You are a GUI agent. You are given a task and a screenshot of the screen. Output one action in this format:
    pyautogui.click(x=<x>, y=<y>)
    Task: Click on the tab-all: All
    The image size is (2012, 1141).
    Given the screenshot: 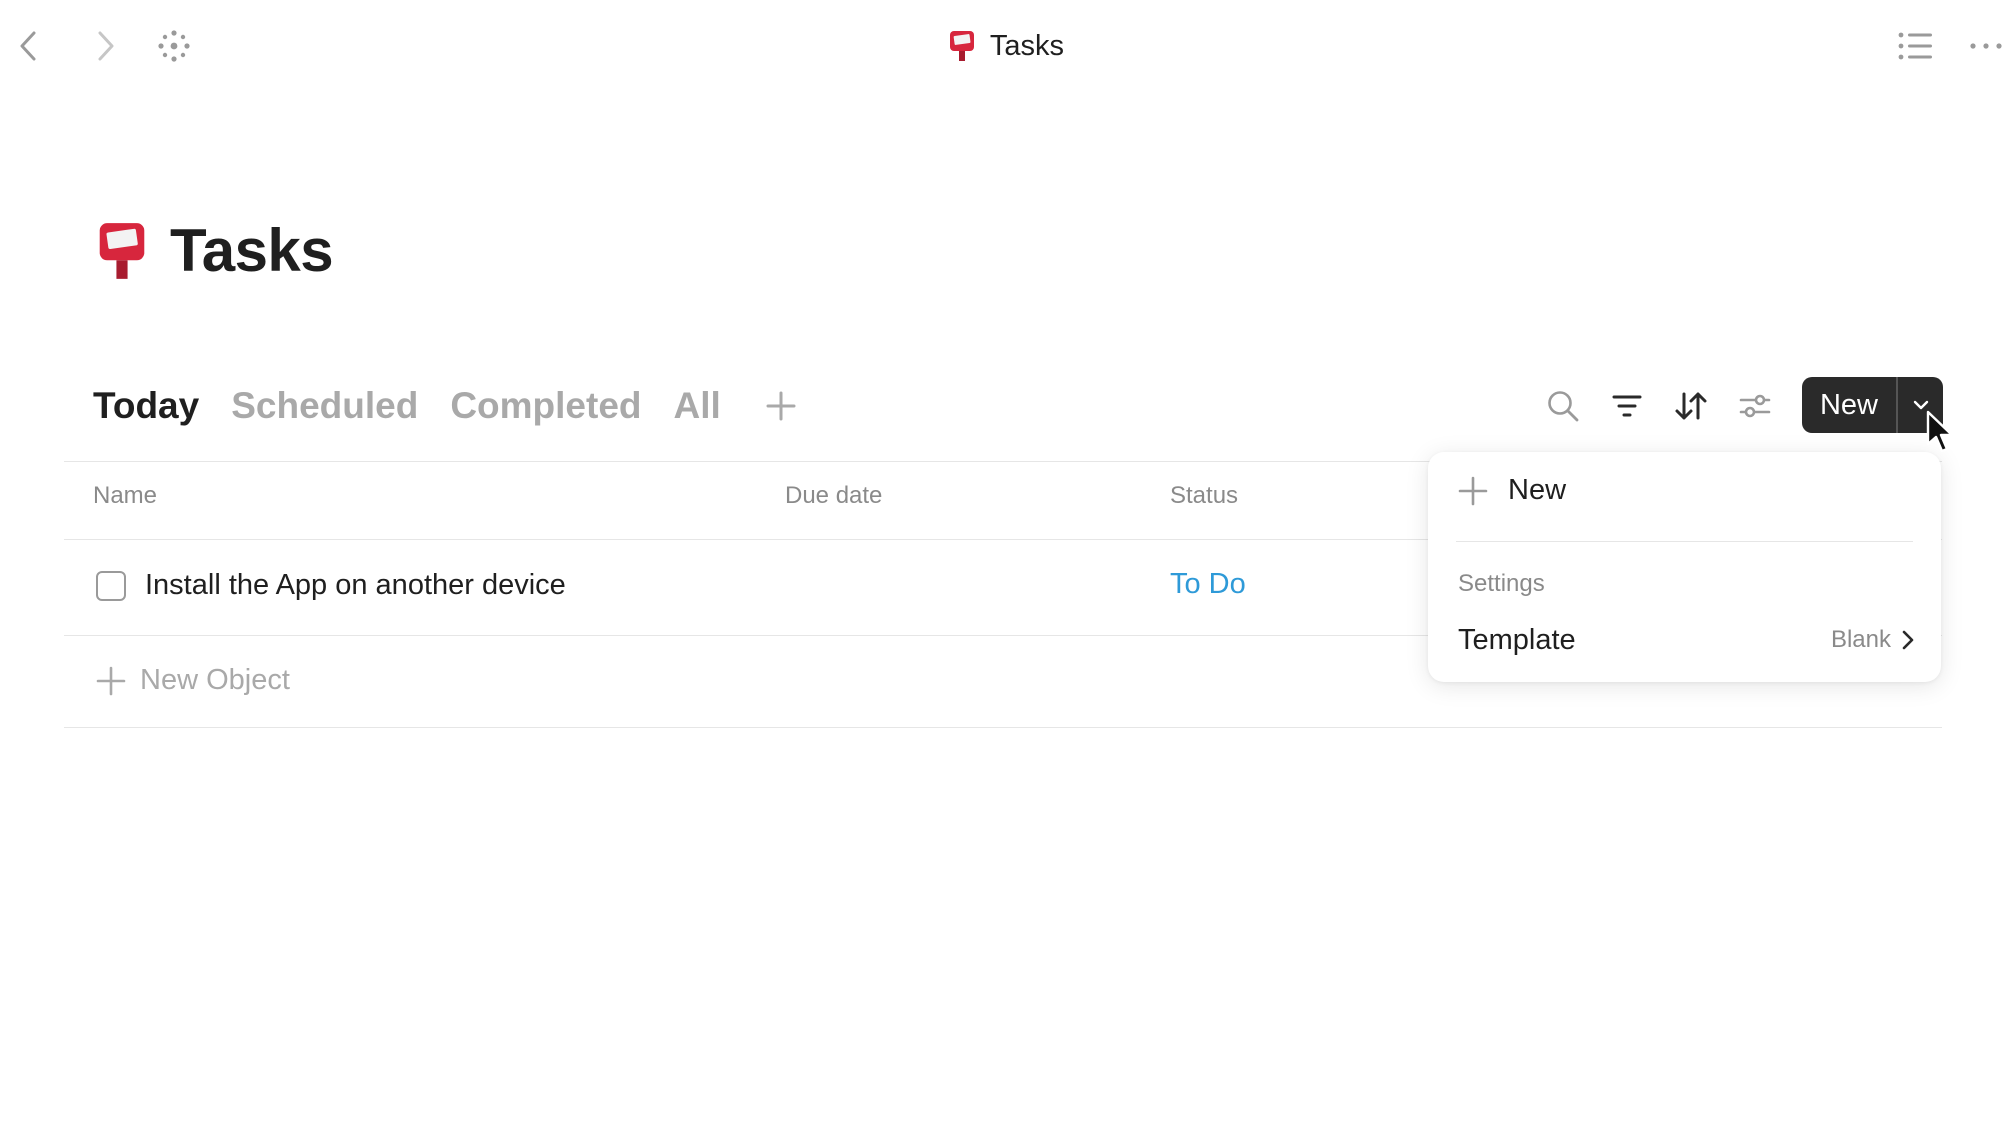 What is the action you would take?
    pyautogui.click(x=697, y=406)
    